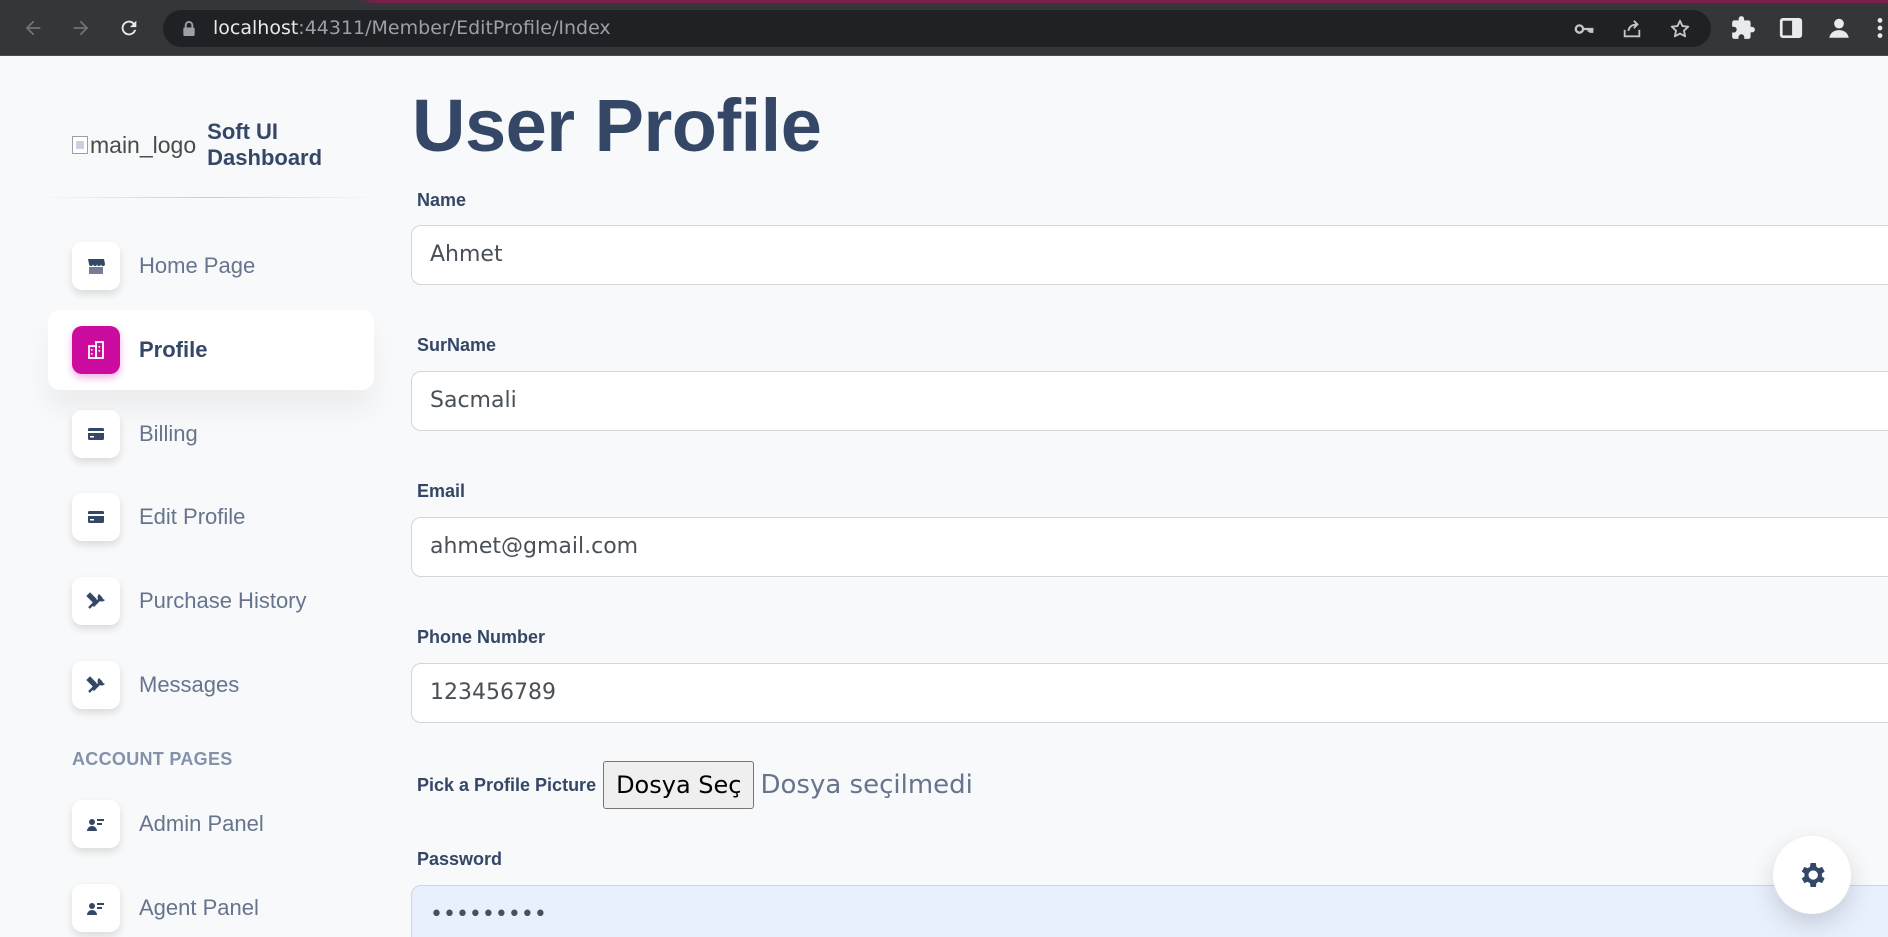 Image resolution: width=1888 pixels, height=937 pixels. I want to click on sidebar-item-admin-panel: Admin Panel, so click(211, 824).